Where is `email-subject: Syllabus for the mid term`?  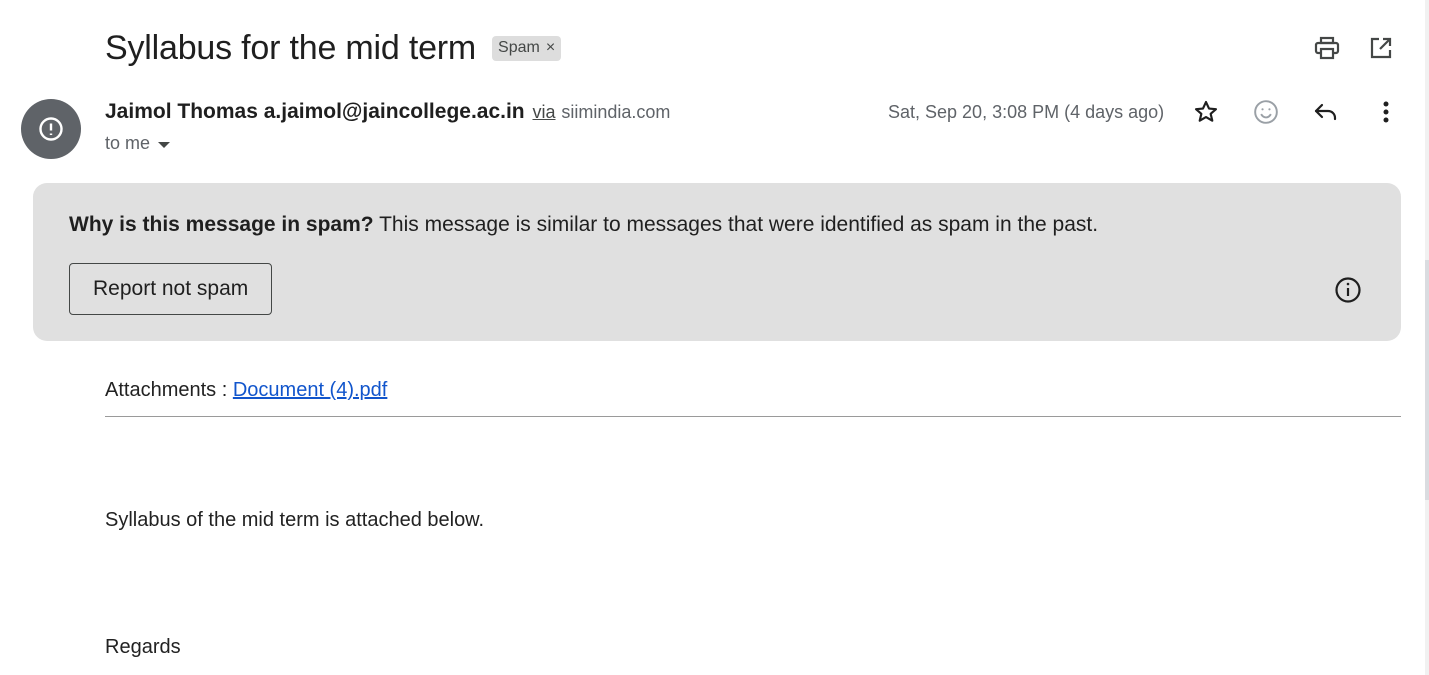
email-subject: Syllabus for the mid term is located at coordinates (291, 47).